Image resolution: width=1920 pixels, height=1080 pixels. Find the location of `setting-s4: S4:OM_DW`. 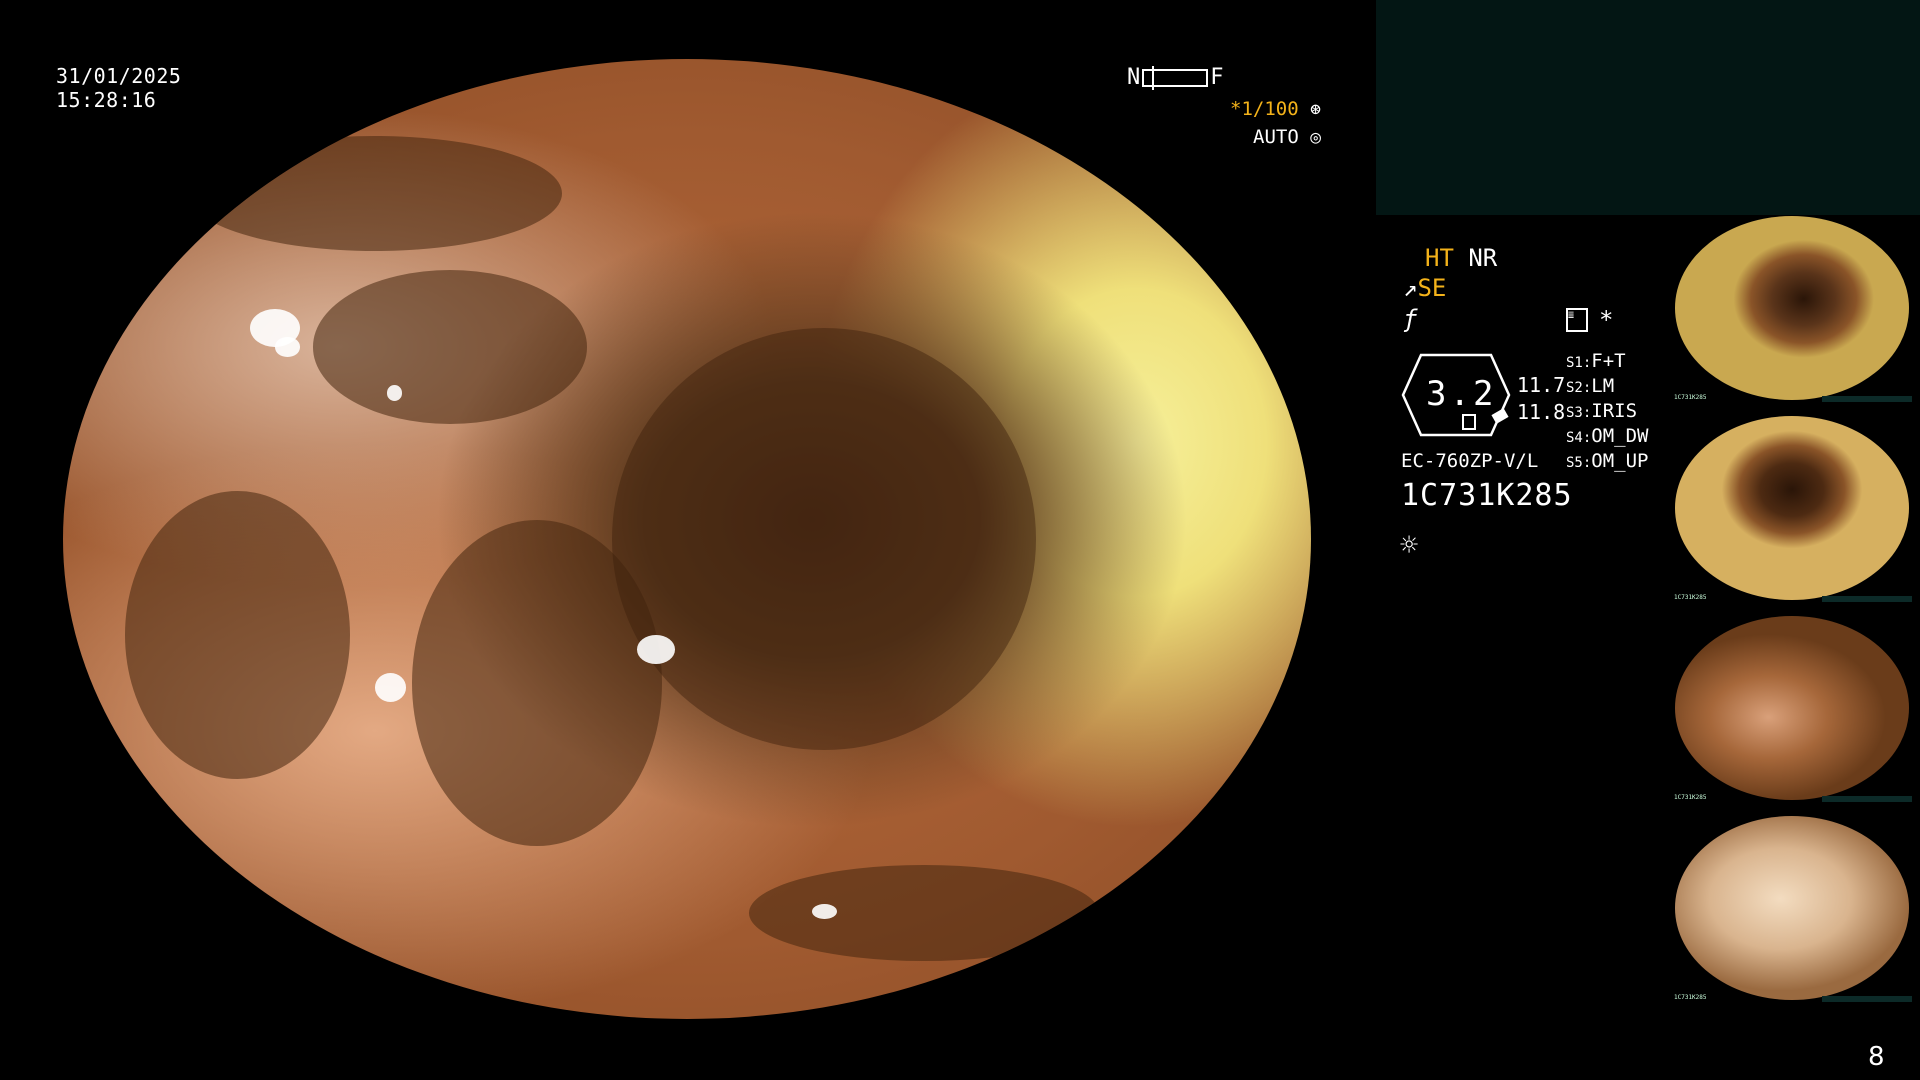

setting-s4: S4:OM_DW is located at coordinates (1607, 436).